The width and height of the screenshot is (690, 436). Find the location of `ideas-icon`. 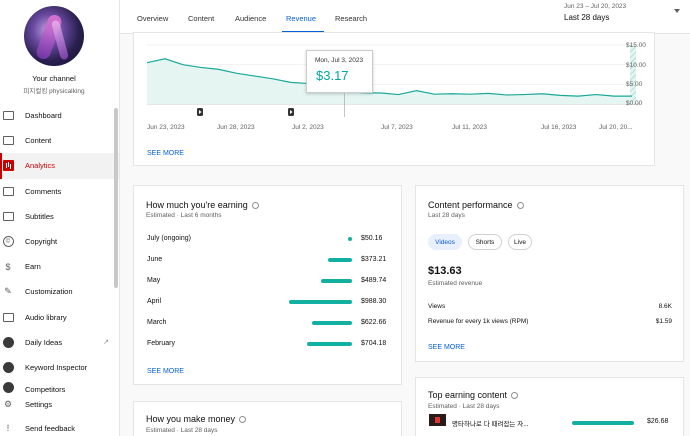

ideas-icon is located at coordinates (8, 342).